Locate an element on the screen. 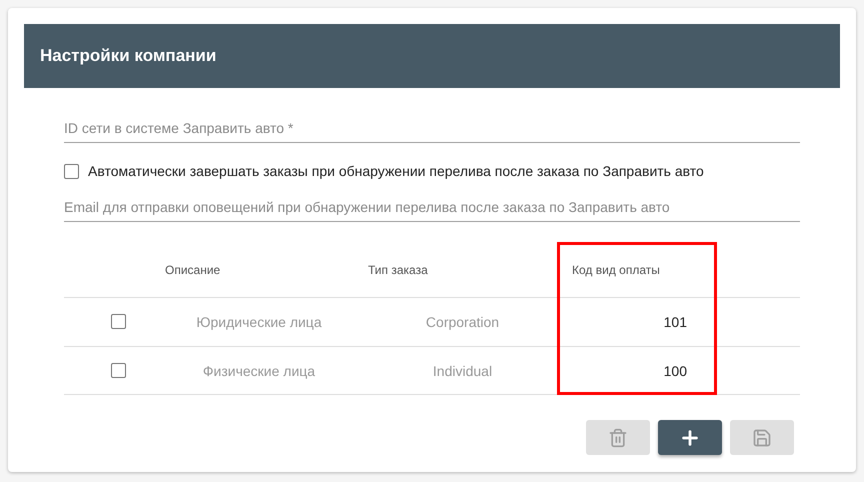 The height and width of the screenshot is (482, 864). table-cell-text: Юридические лица is located at coordinates (258, 322).